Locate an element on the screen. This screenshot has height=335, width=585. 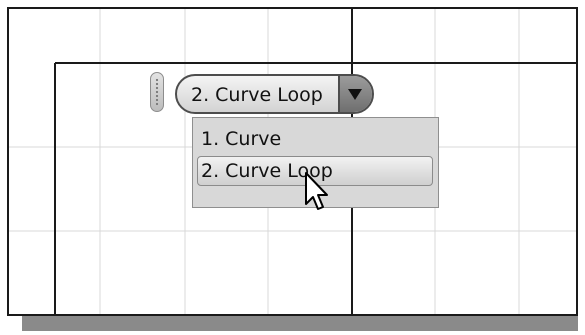
combo-dropdown-button is located at coordinates (355, 94).